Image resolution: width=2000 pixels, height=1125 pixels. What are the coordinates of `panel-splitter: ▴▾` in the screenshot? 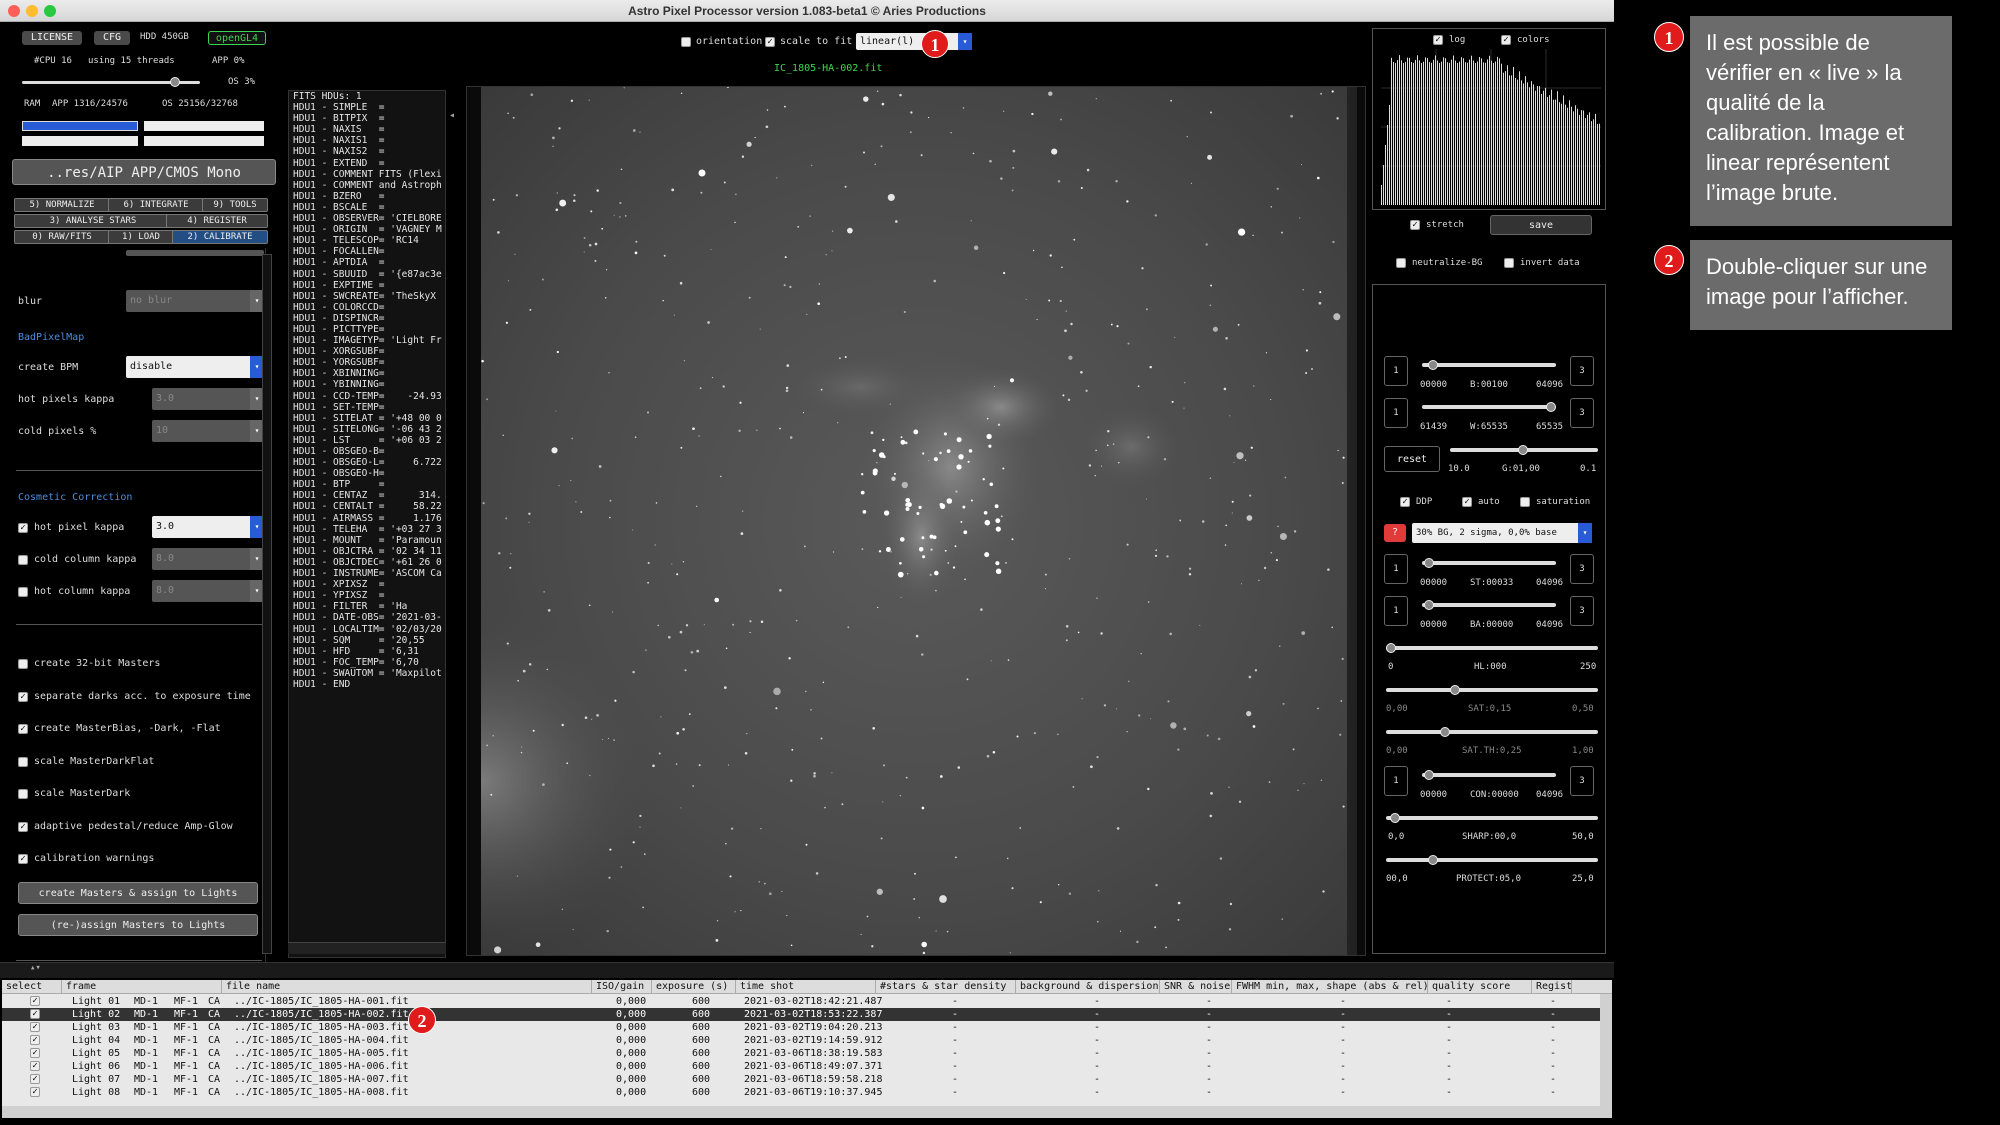 It's located at (807, 970).